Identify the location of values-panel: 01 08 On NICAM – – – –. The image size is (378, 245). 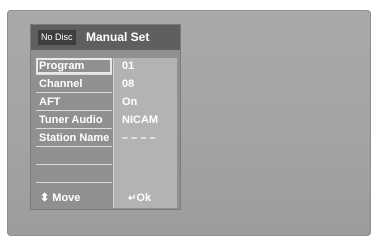
(145, 133).